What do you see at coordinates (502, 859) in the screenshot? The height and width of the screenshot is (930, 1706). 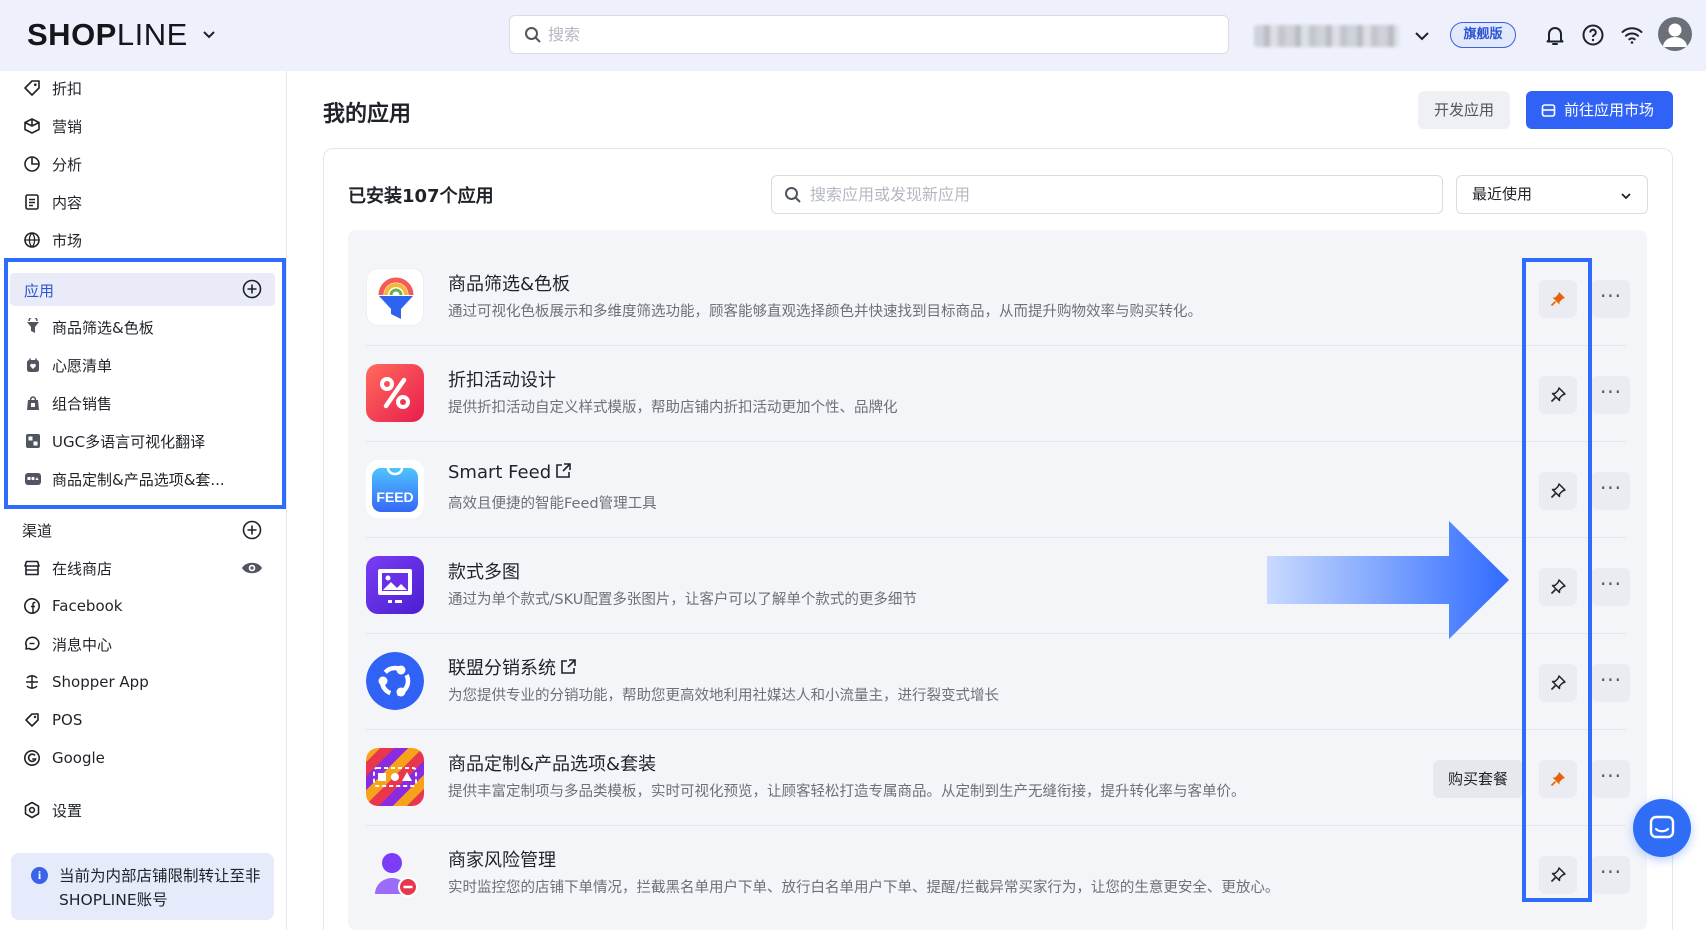 I see `app-name: 商家风险管理` at bounding box center [502, 859].